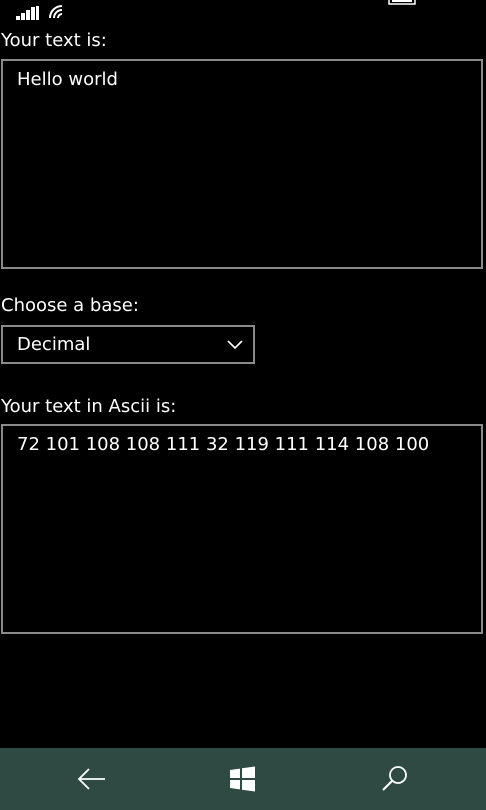 The height and width of the screenshot is (810, 486). I want to click on text-input-value: Hello world, so click(67, 79).